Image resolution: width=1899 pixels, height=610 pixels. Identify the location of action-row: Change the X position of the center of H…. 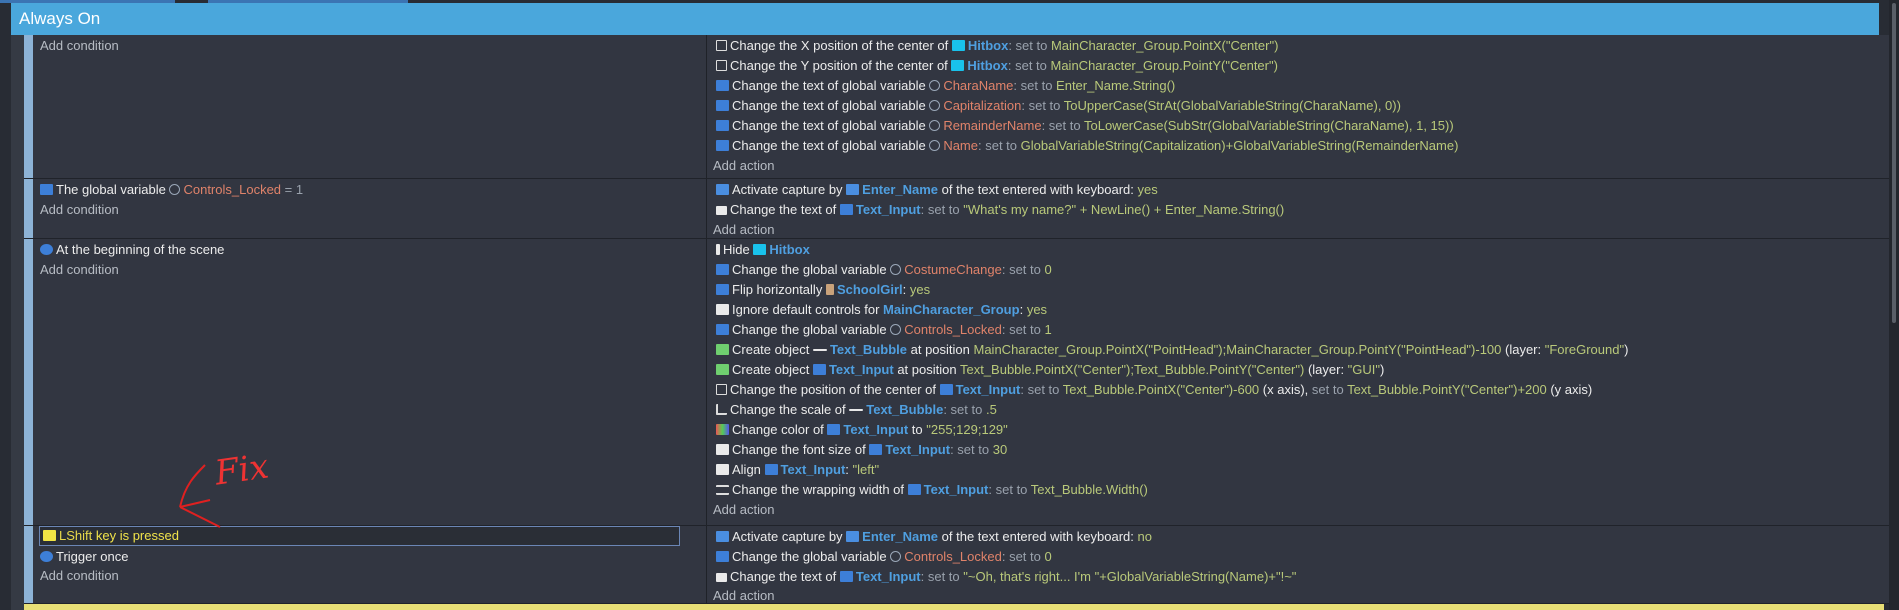
(997, 46).